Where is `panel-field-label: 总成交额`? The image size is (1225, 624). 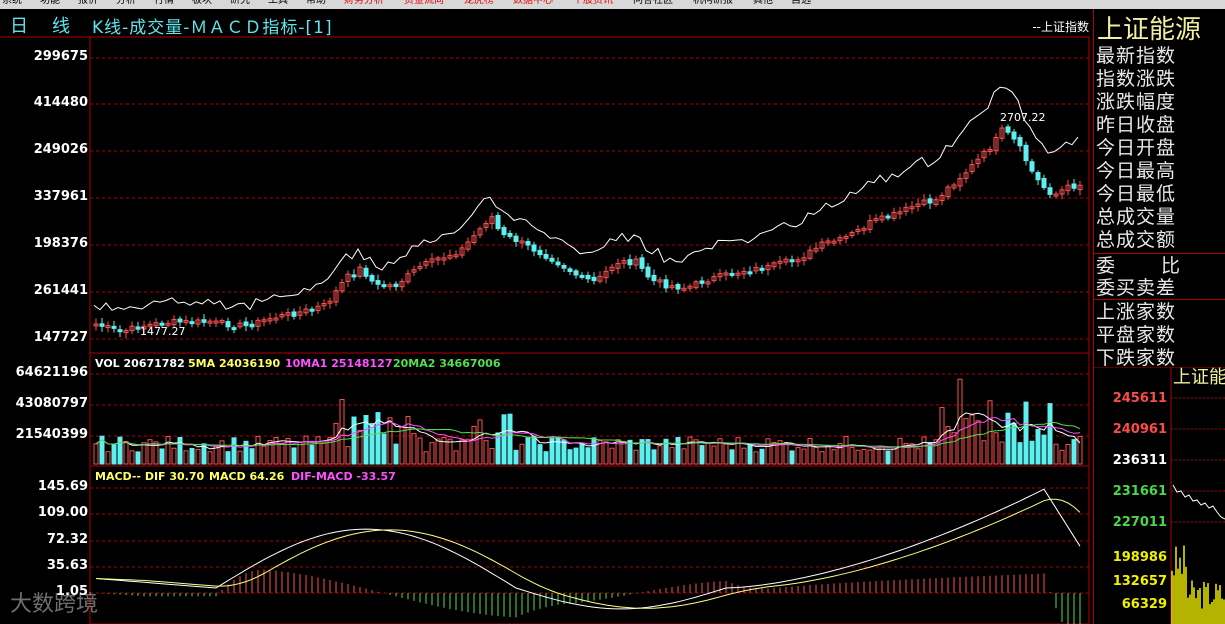
panel-field-label: 总成交额 is located at coordinates (1136, 240).